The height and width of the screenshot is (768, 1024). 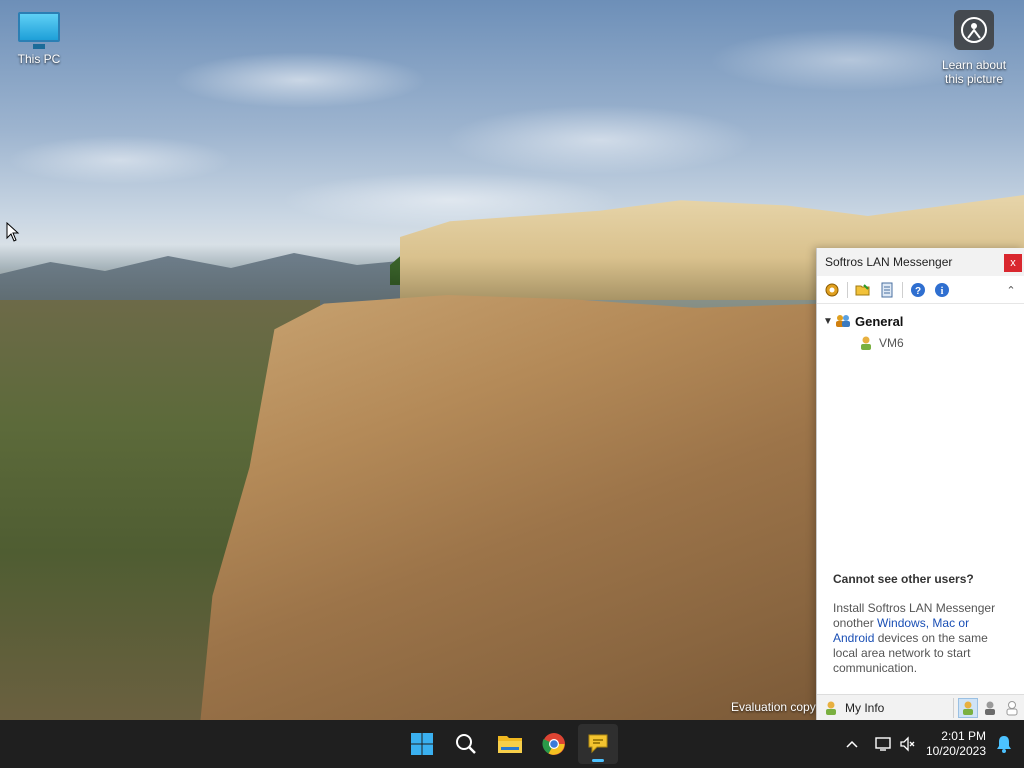 What do you see at coordinates (554, 744) in the screenshot?
I see `chrome-icon` at bounding box center [554, 744].